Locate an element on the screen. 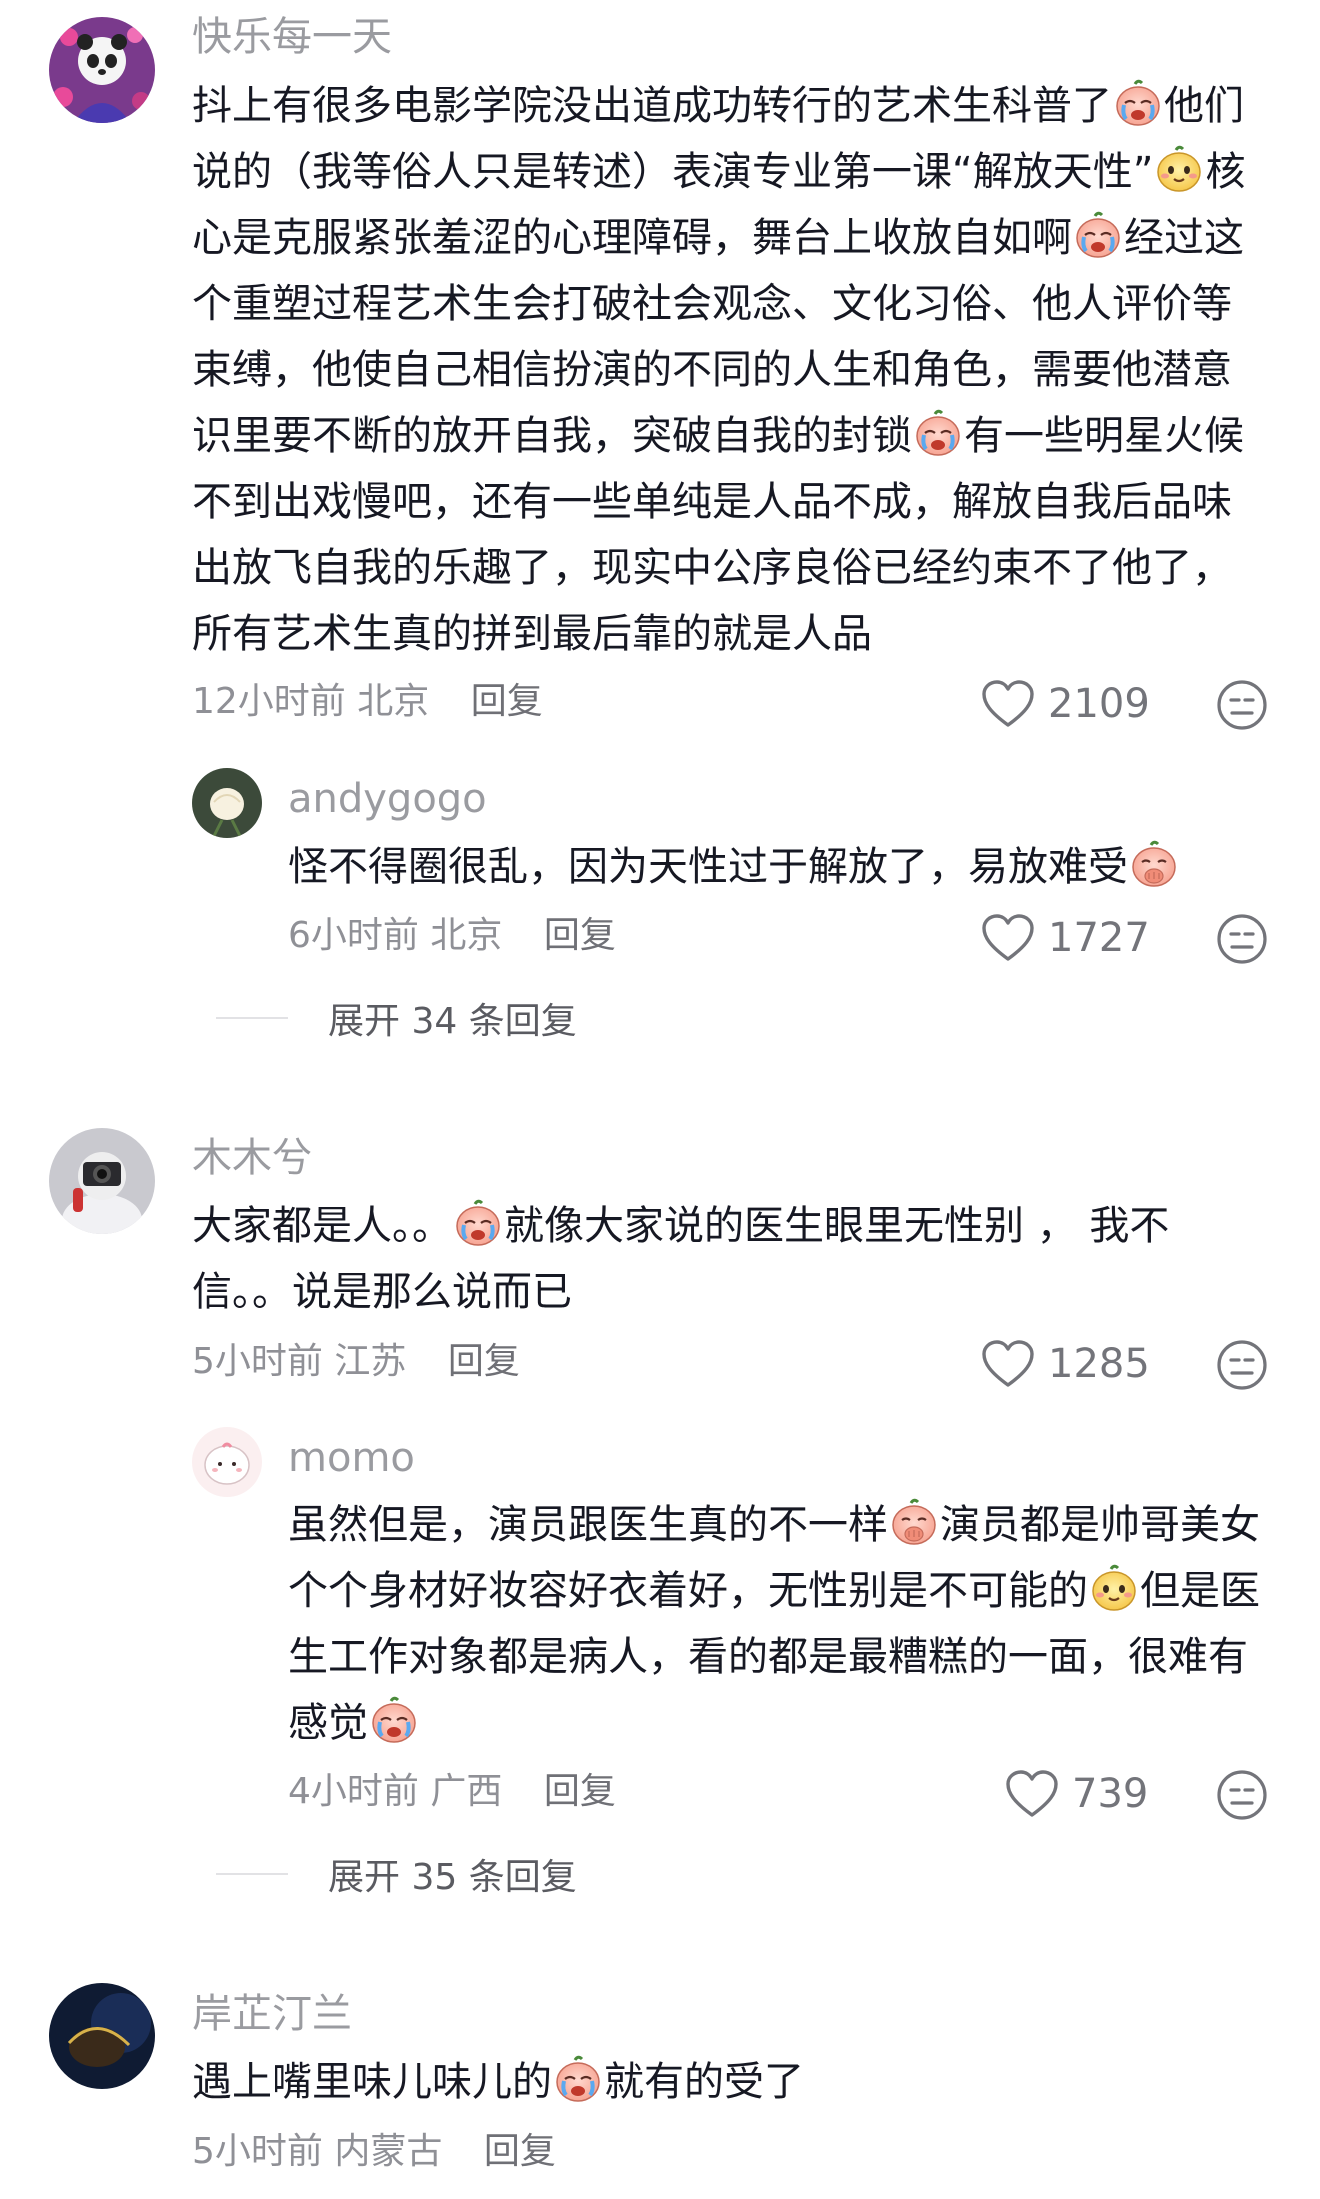 This screenshot has width=1320, height=2199. comment-meta: 5小时前 江苏 回复 is located at coordinates (356, 1362).